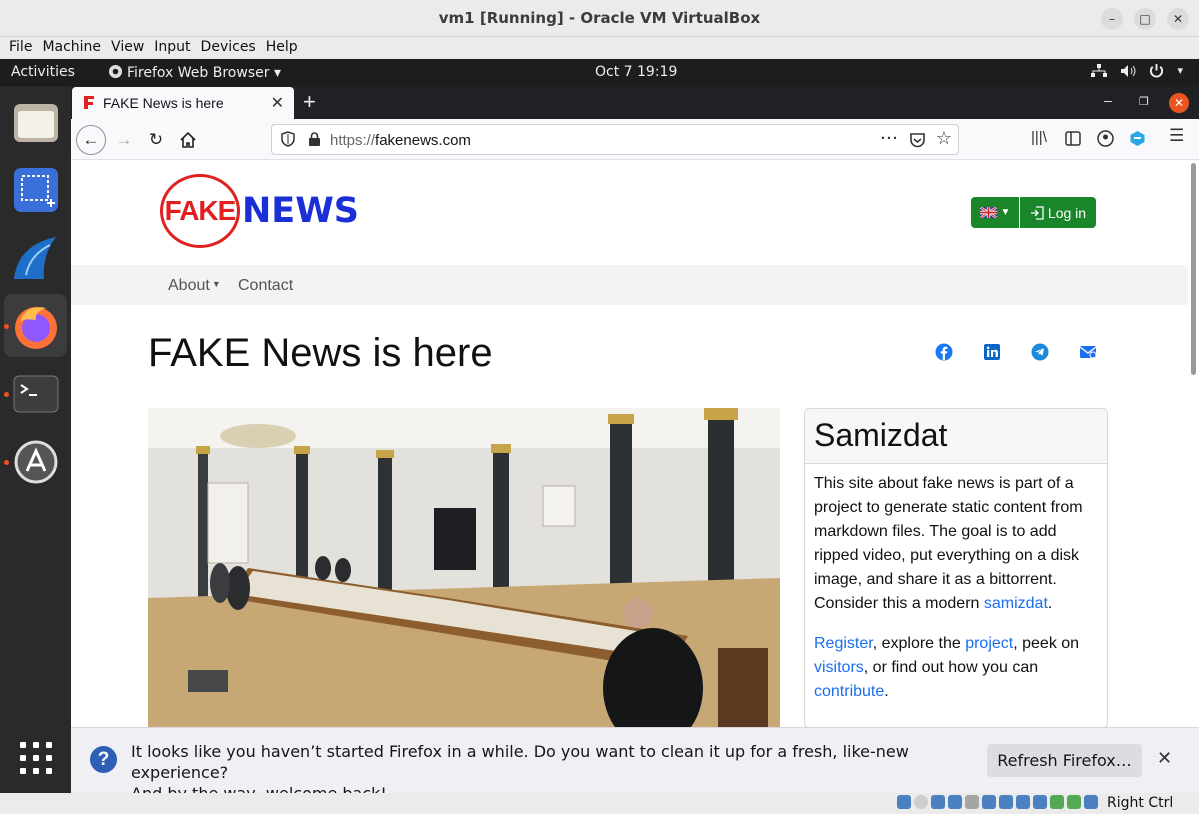 The image size is (1199, 814). I want to click on shared-folder-icon, so click(989, 802).